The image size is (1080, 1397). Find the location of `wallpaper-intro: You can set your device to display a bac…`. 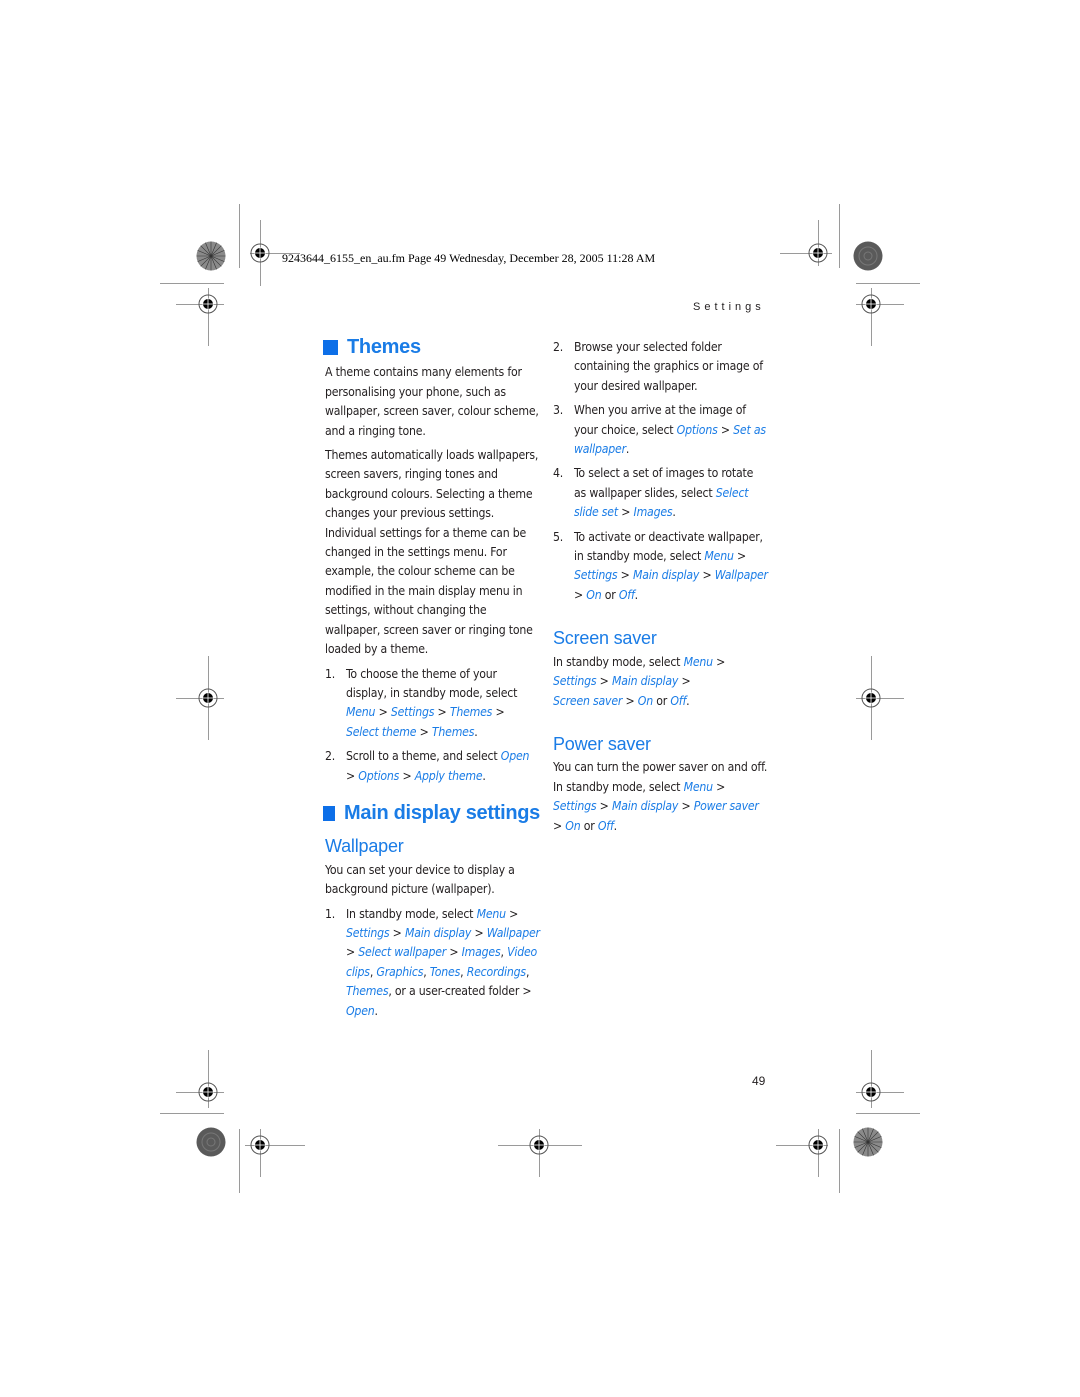

wallpaper-intro: You can set your device to display a bac… is located at coordinates (420, 879).